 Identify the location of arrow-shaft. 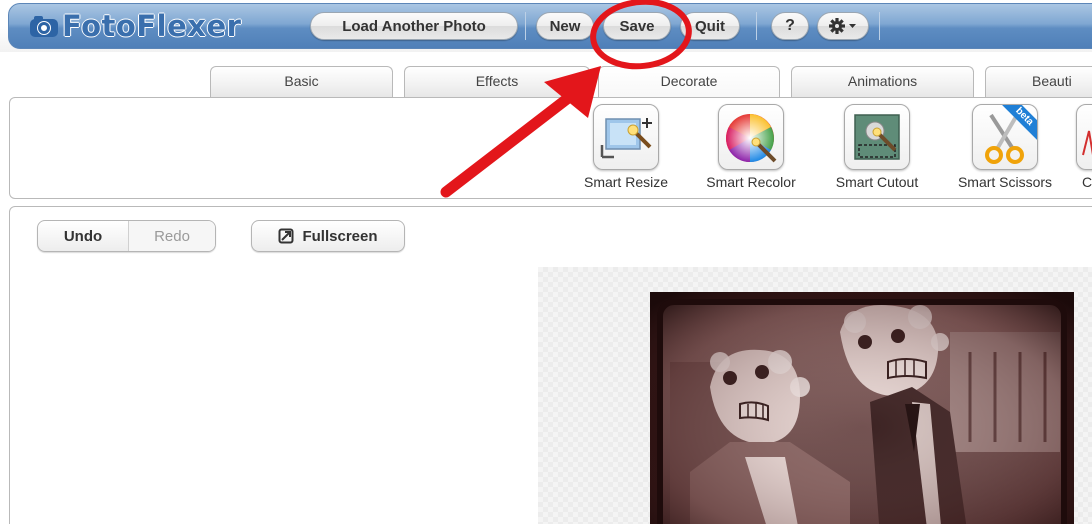
(511, 142).